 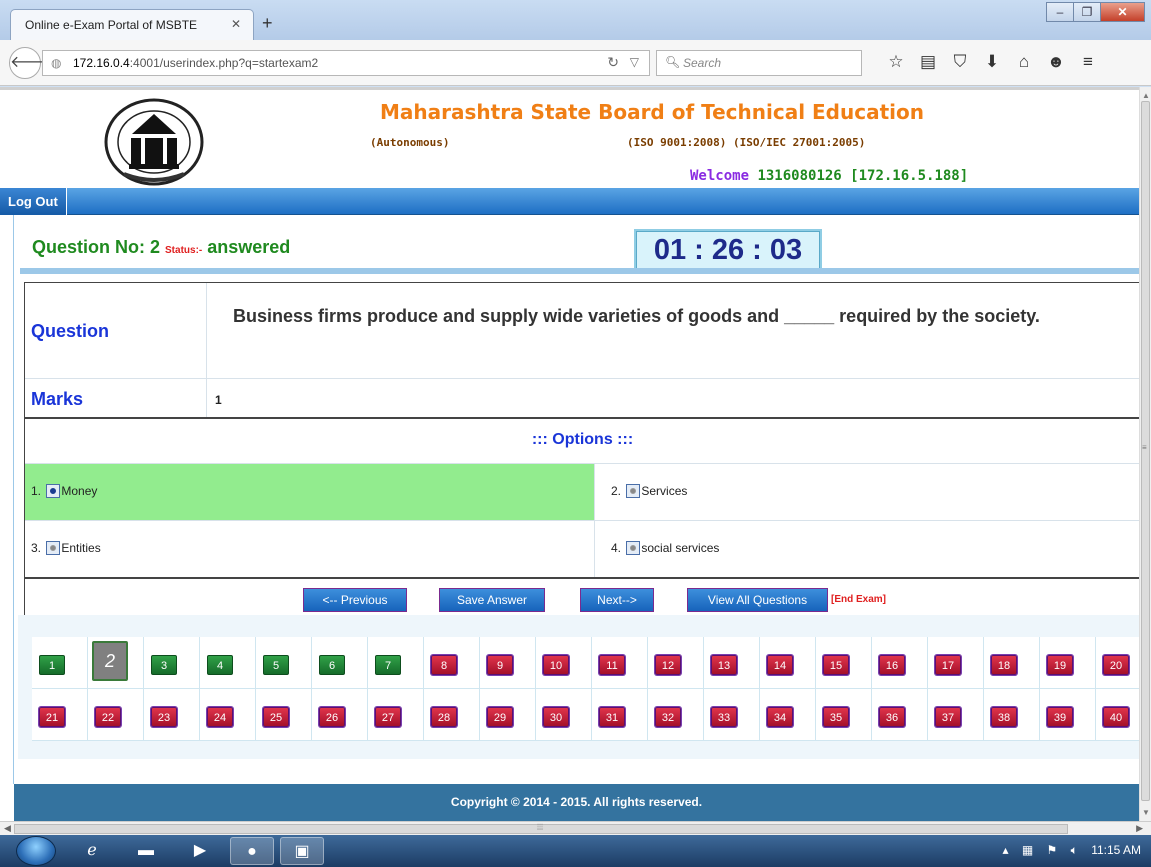 I want to click on dropdown-arrow-icon: ▽, so click(x=634, y=62).